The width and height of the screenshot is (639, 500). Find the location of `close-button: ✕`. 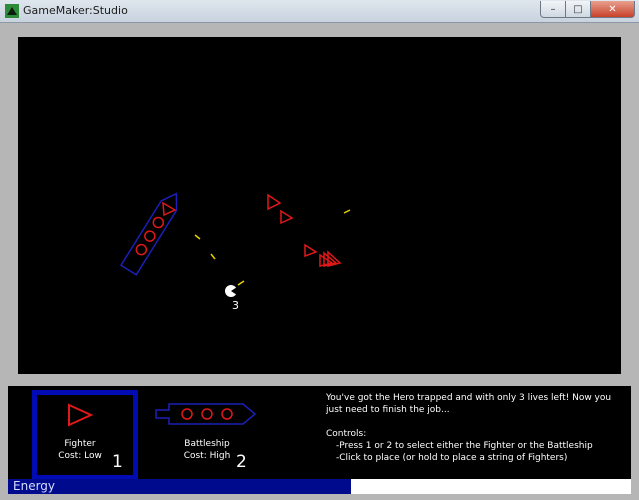

close-button: ✕ is located at coordinates (613, 9).